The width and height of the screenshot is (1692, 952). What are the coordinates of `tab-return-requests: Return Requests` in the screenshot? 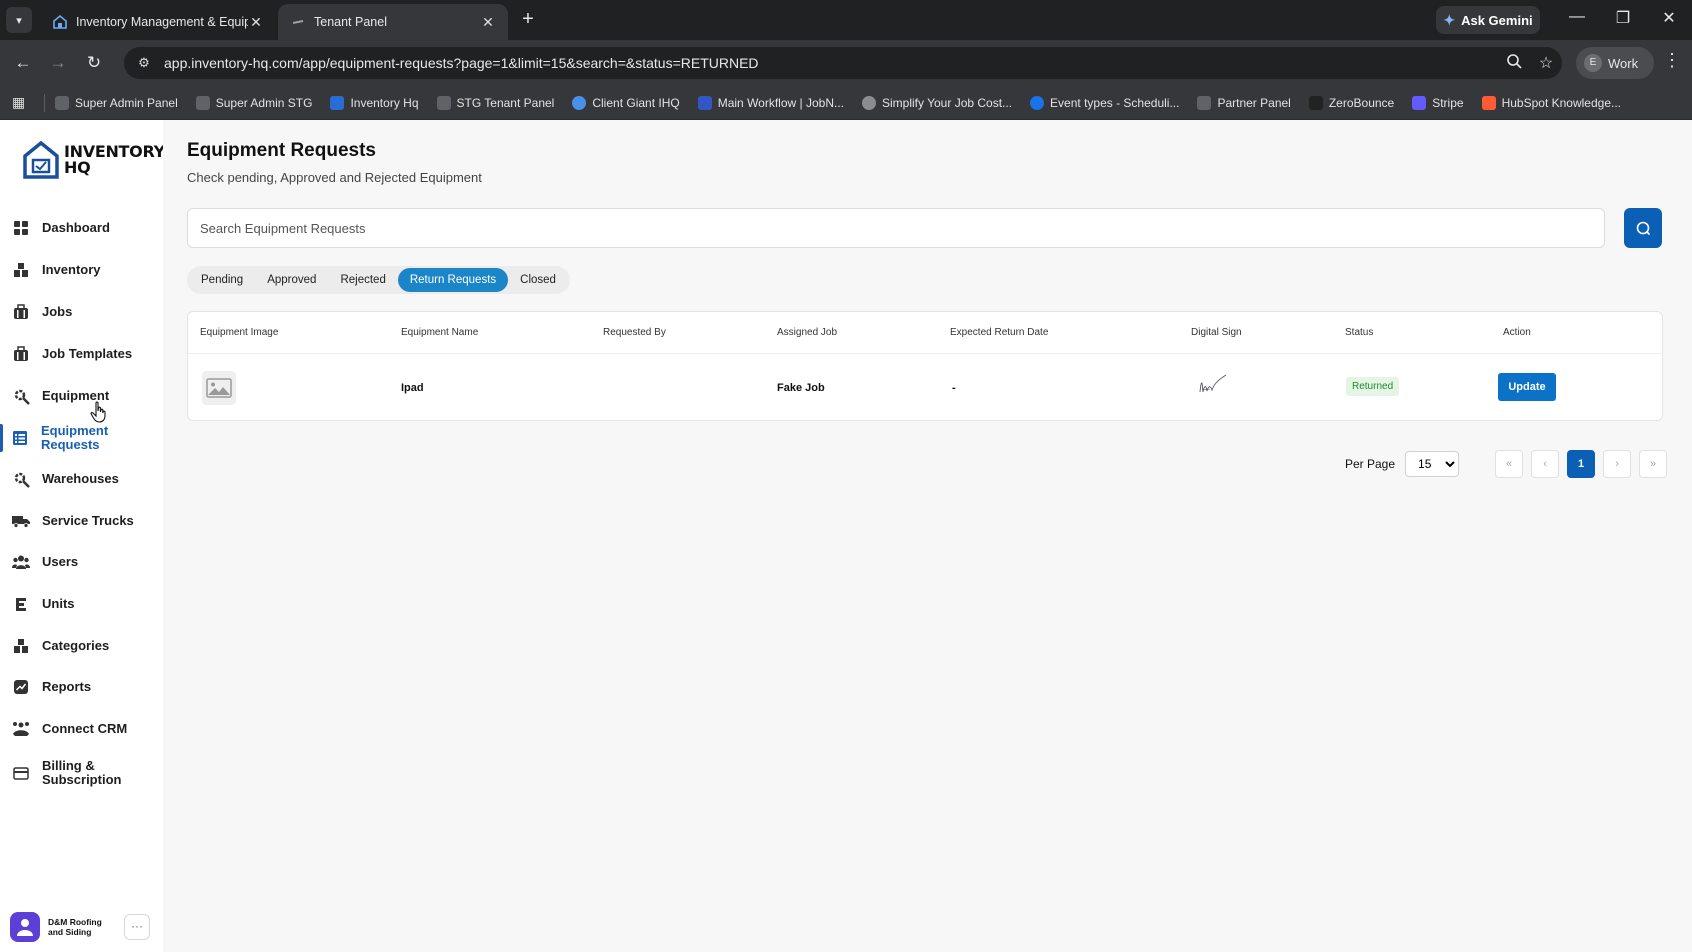 It's located at (453, 280).